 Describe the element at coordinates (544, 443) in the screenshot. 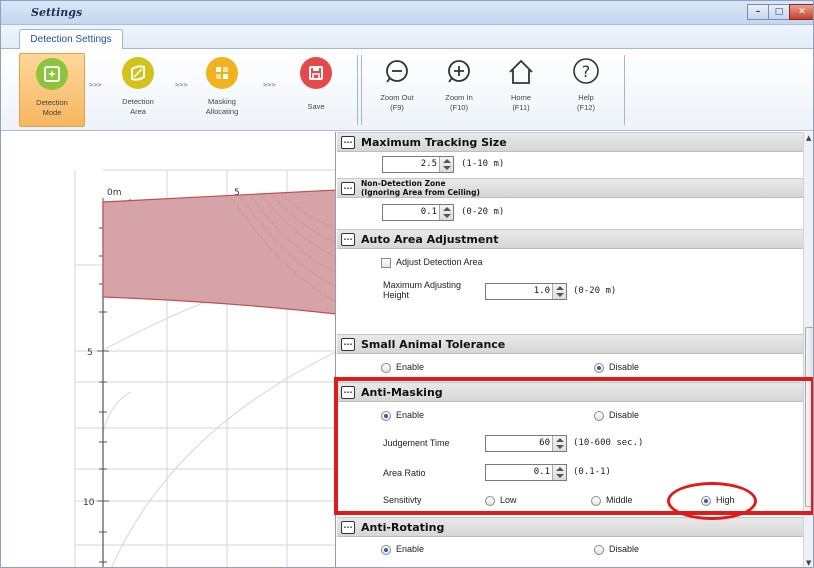

I see `spin-value: 60` at that location.